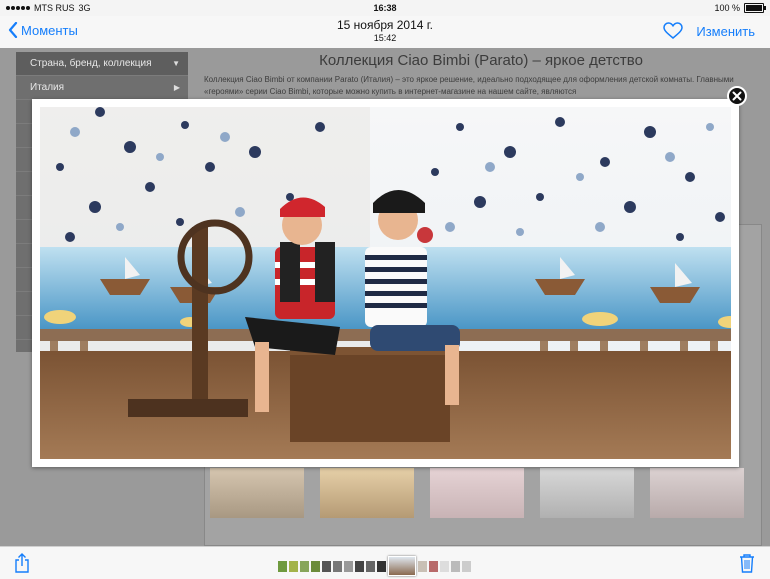  I want to click on filmstrip-thumb-current, so click(402, 566).